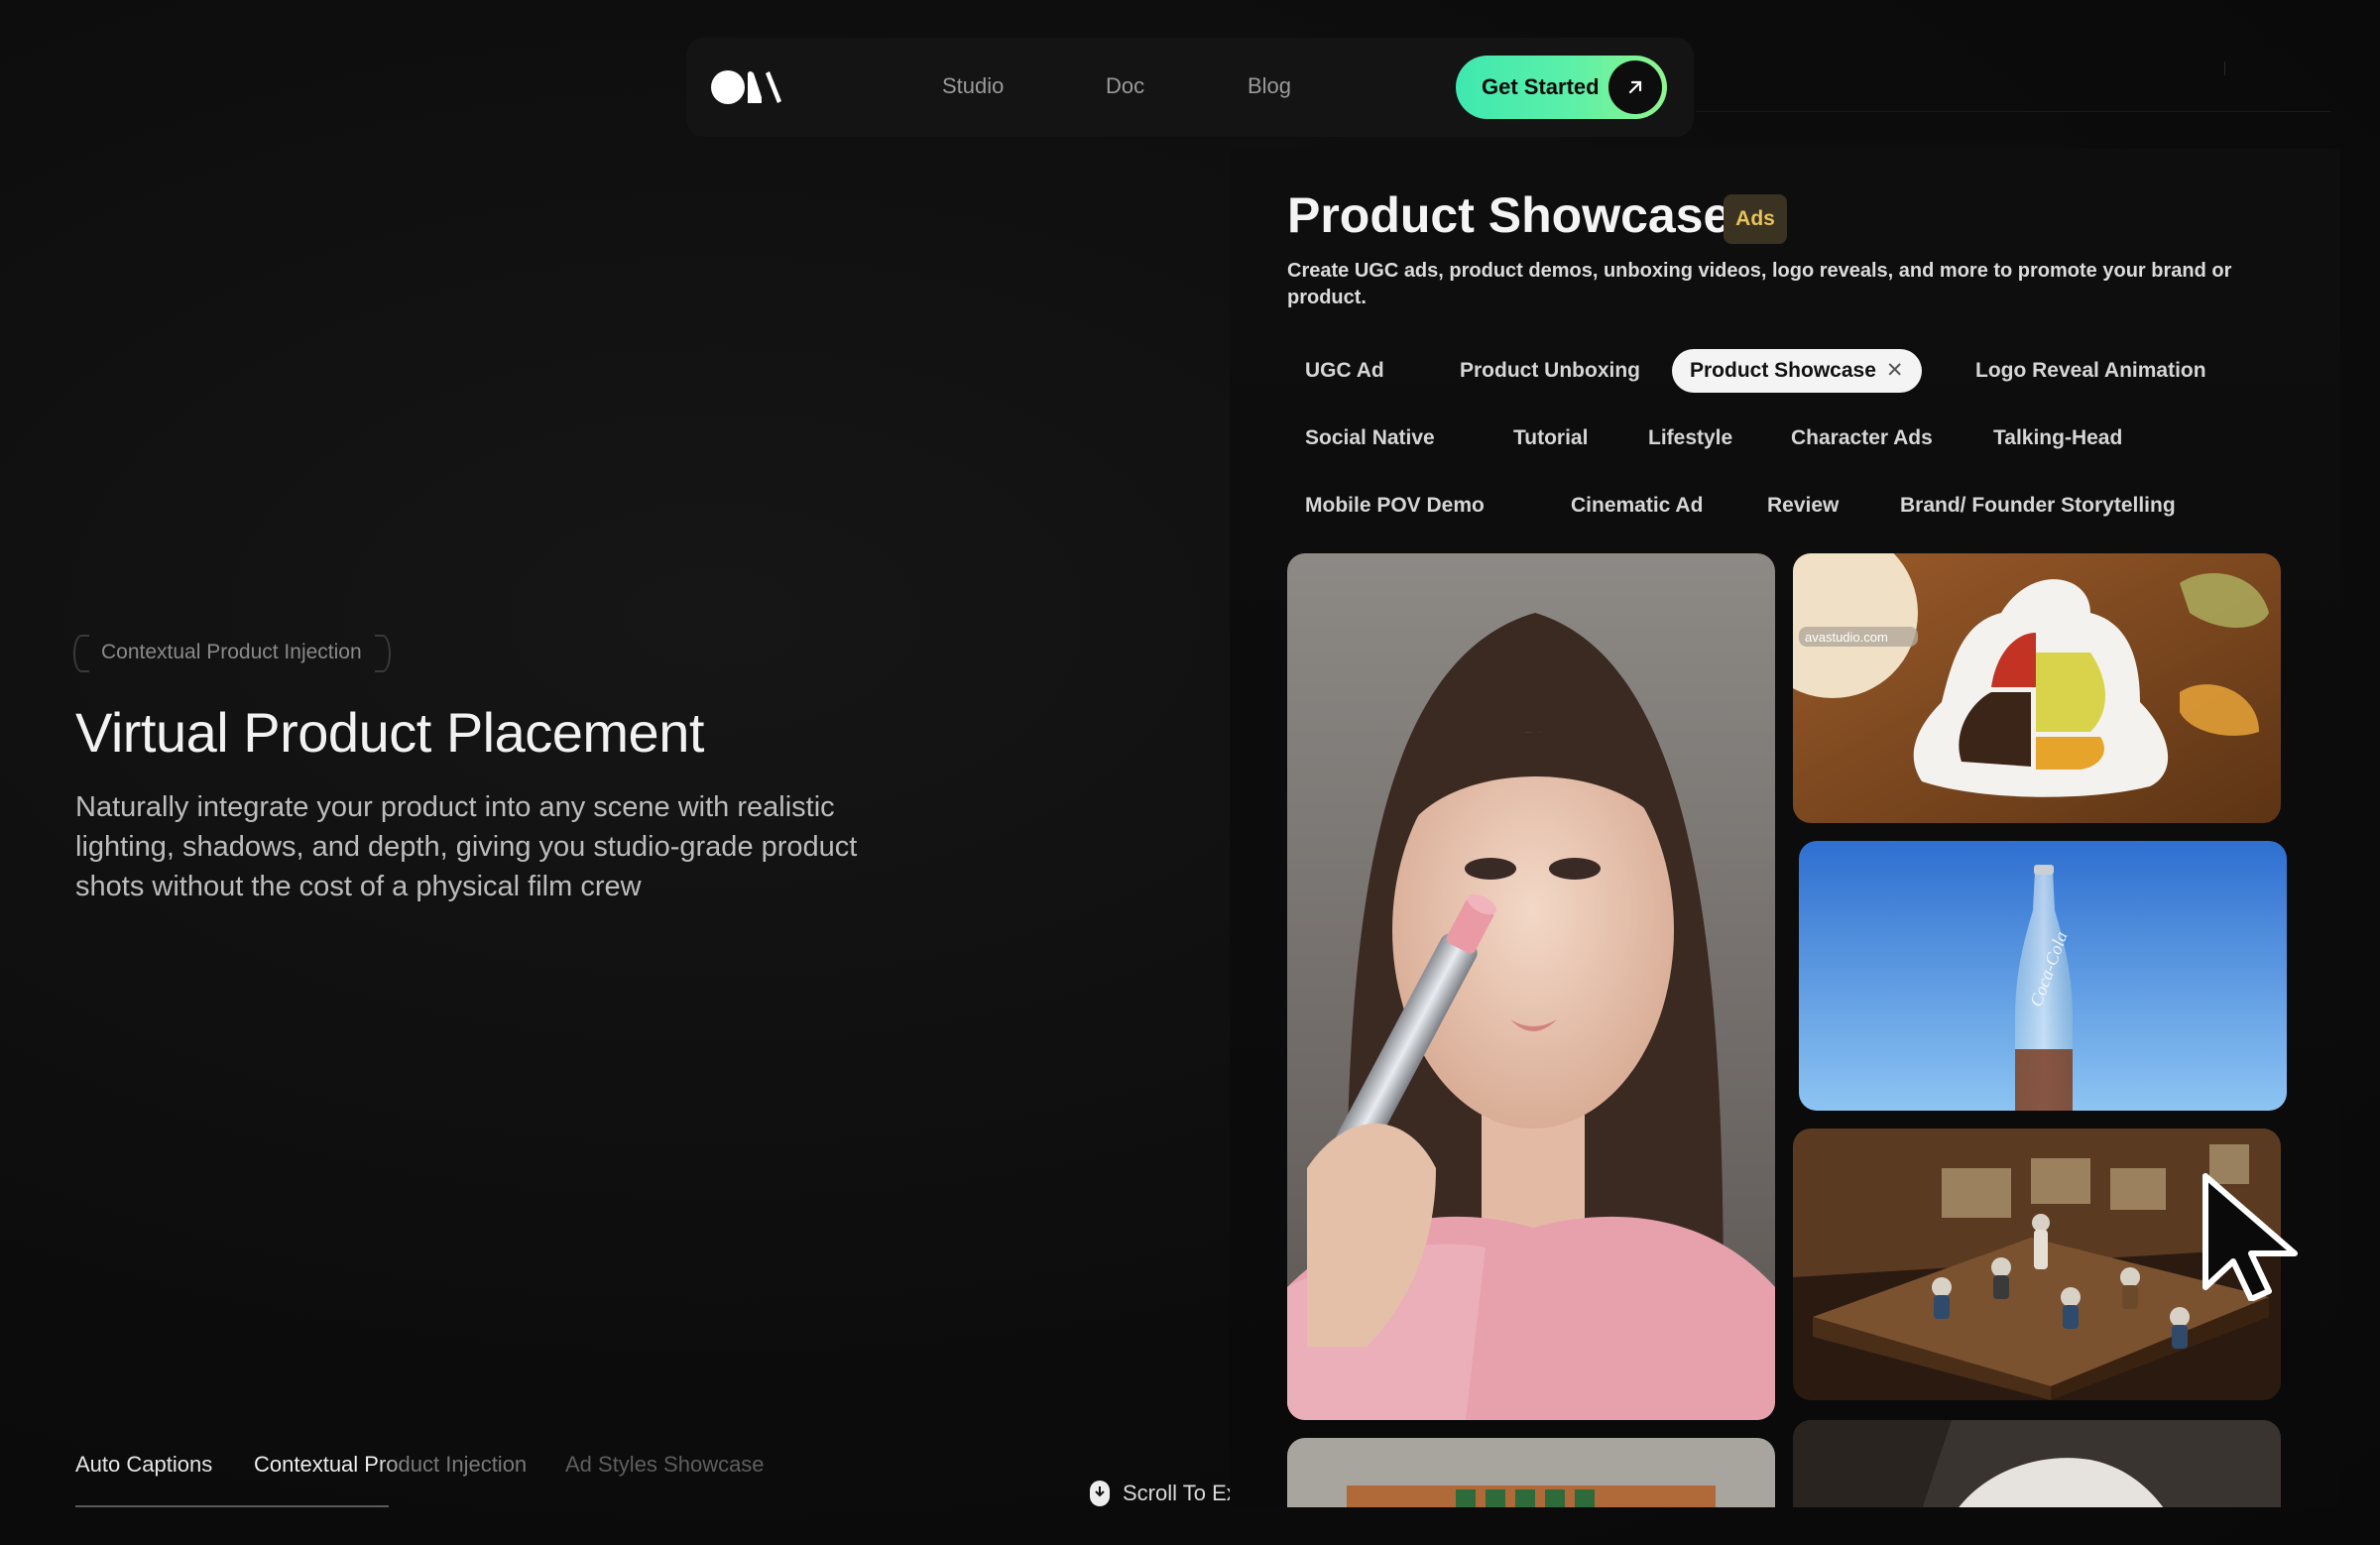 This screenshot has width=2380, height=1545. I want to click on media-tile-bottle-sky: Coca-Cola, so click(2043, 976).